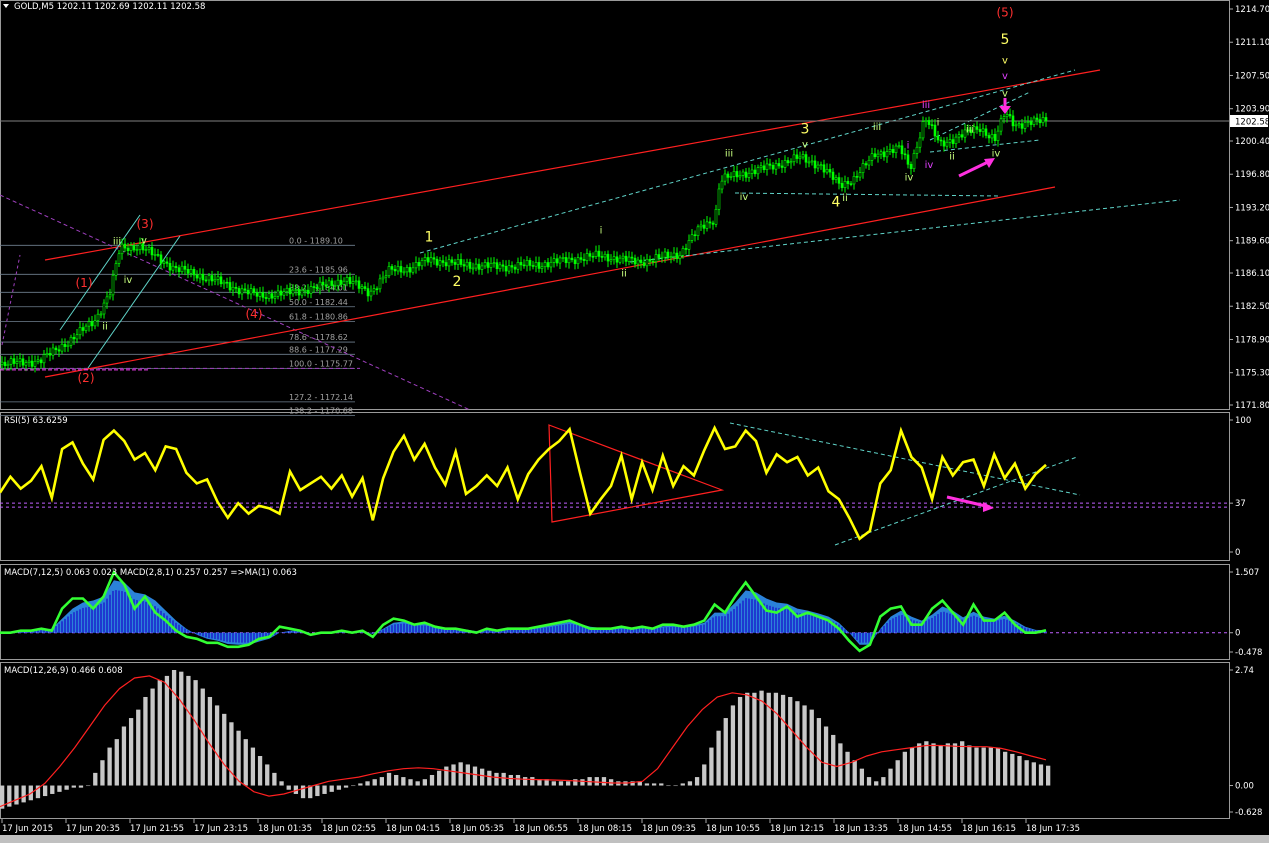 This screenshot has width=1269, height=843. I want to click on wave-label: ii, so click(952, 156).